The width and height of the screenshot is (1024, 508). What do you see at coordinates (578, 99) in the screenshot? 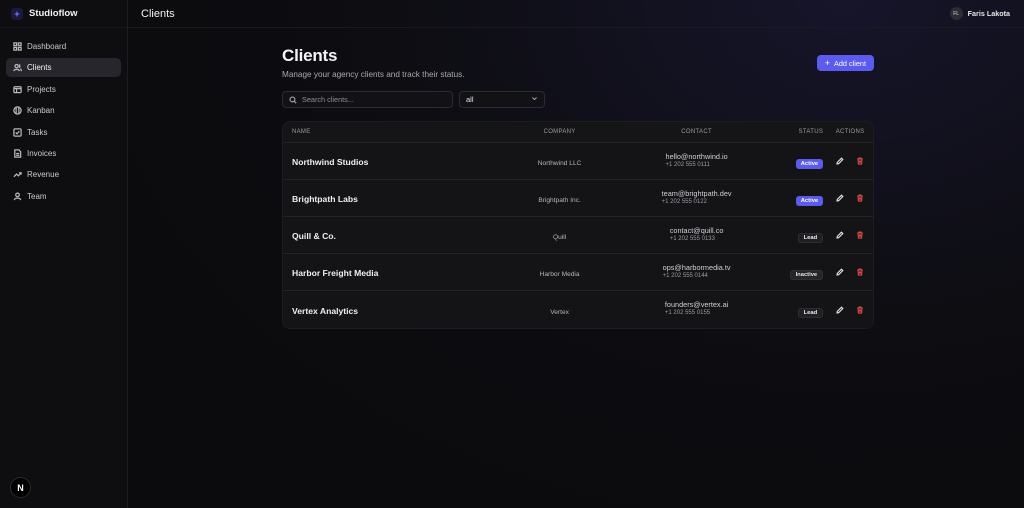
I see `filters: all` at bounding box center [578, 99].